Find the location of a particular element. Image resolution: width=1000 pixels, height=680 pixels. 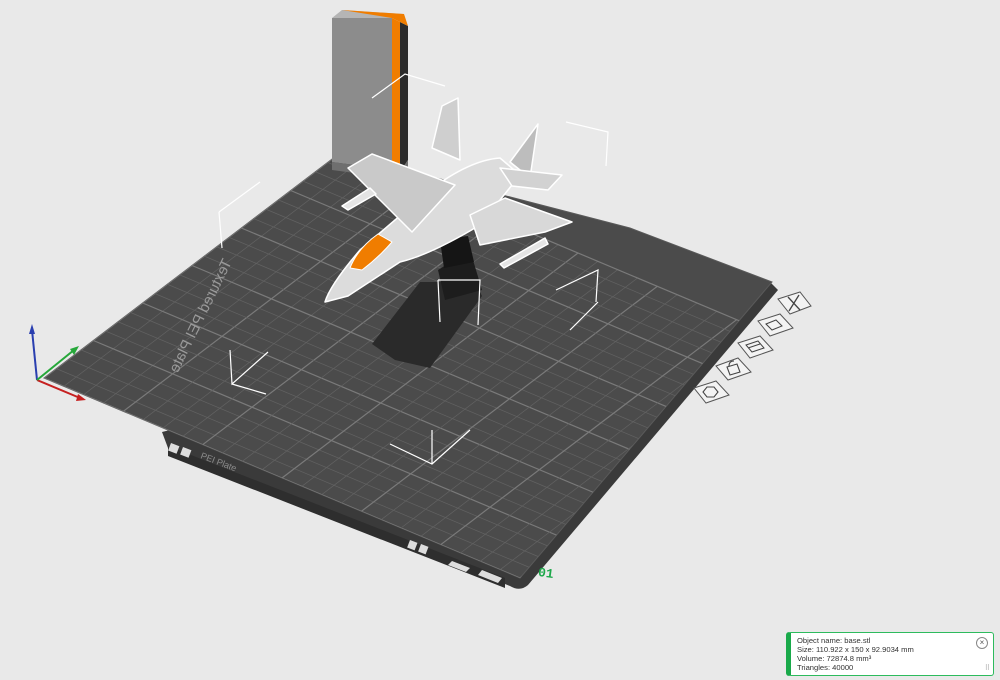

plate-settings-button is located at coordinates (711, 392).